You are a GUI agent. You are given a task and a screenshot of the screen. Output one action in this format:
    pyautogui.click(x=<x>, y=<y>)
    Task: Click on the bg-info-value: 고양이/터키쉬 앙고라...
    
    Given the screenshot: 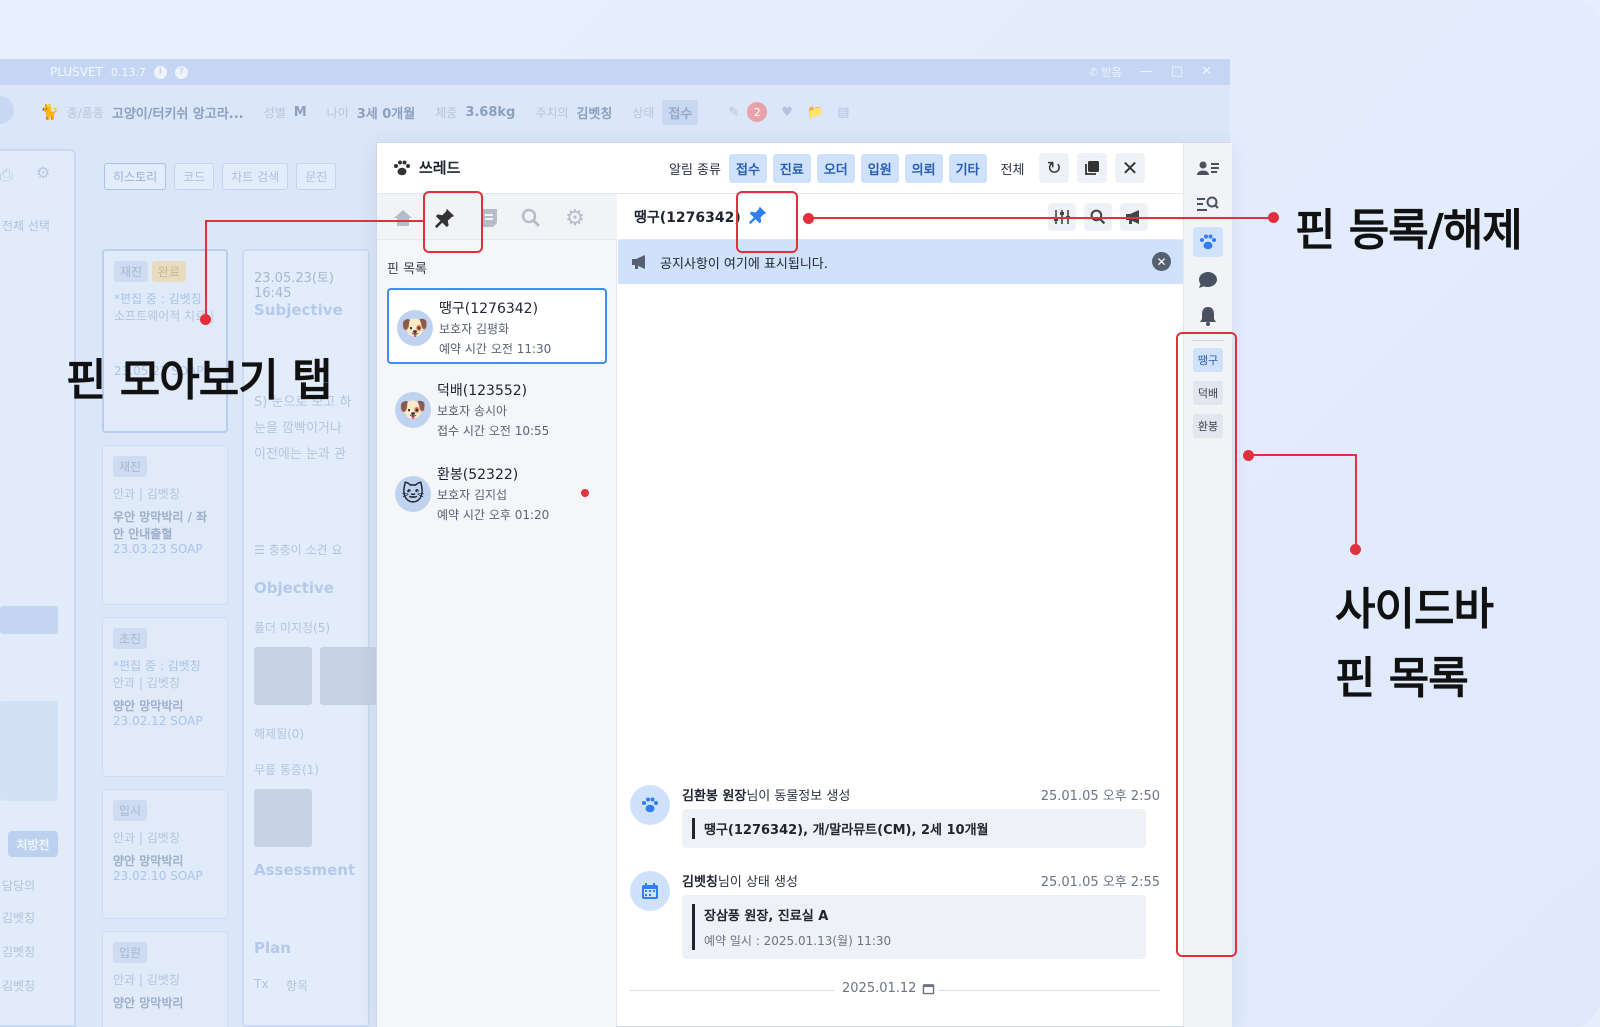 What is the action you would take?
    pyautogui.click(x=177, y=114)
    